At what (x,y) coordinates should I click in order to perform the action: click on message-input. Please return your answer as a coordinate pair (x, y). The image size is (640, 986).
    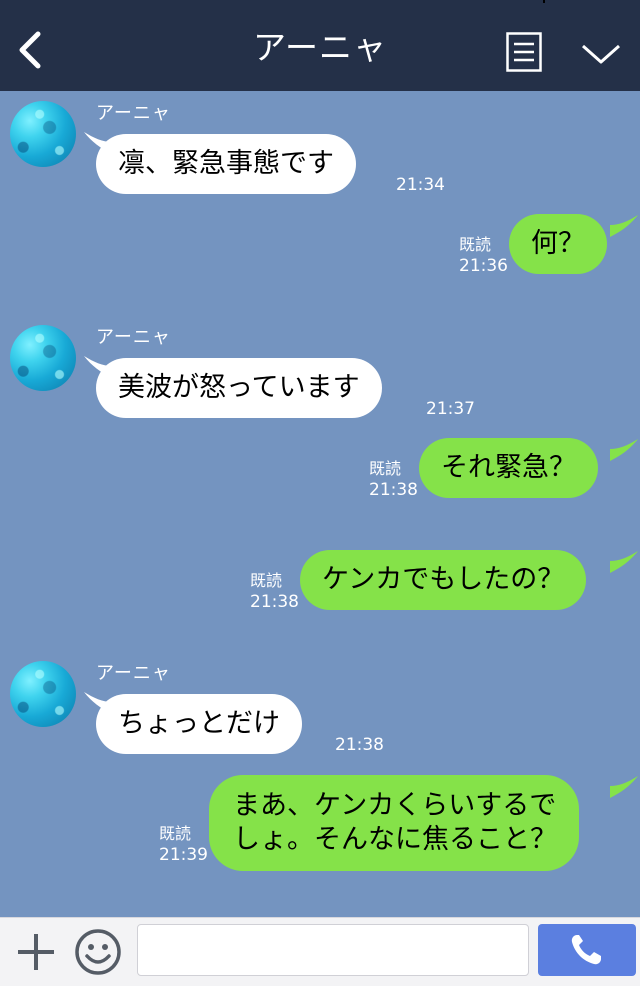
    Looking at the image, I should click on (333, 950).